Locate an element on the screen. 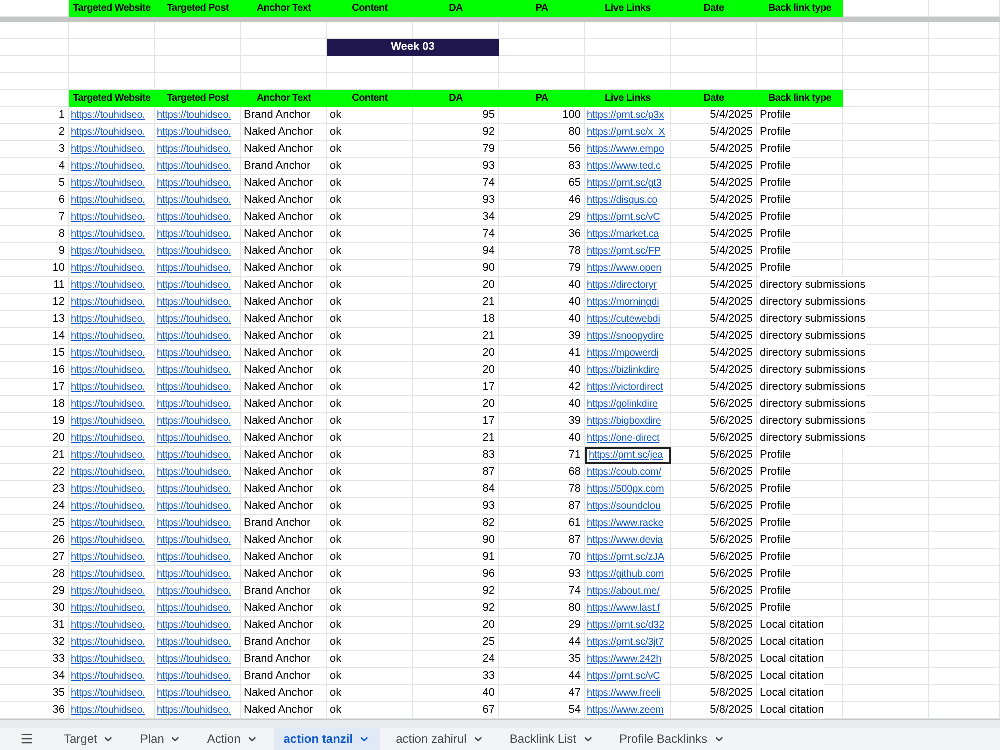 Image resolution: width=1000 pixels, height=750 pixels. link: https://500px.com is located at coordinates (625, 489).